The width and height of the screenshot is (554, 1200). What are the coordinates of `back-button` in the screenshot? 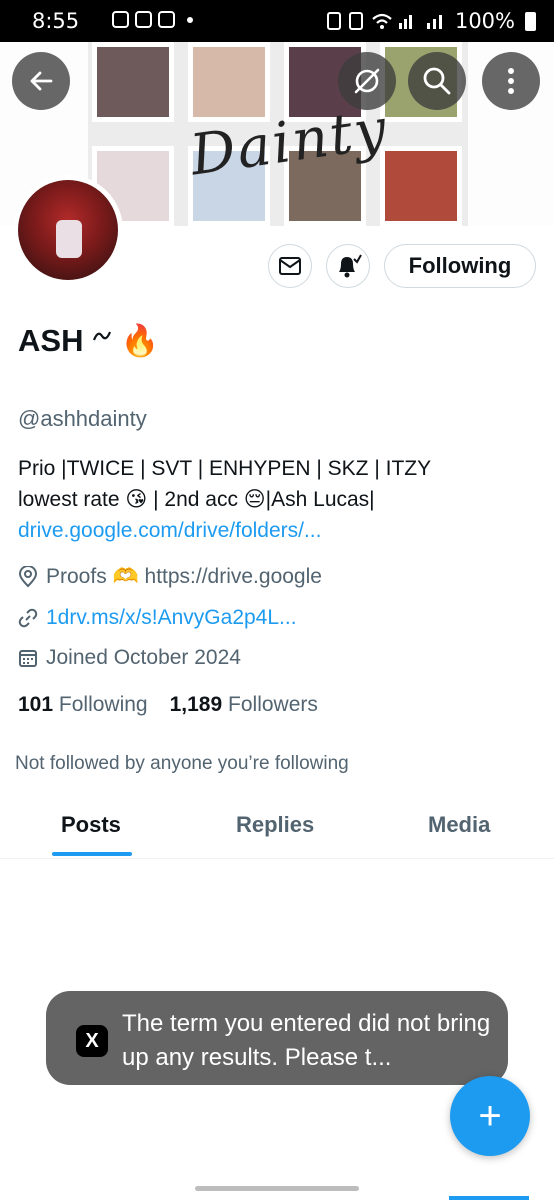 It's located at (41, 81).